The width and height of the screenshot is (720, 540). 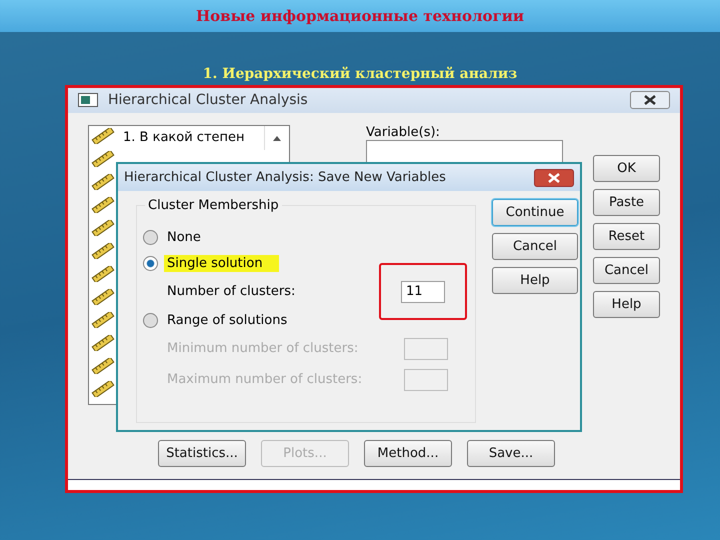 What do you see at coordinates (535, 212) in the screenshot?
I see `dialog-button: Continue` at bounding box center [535, 212].